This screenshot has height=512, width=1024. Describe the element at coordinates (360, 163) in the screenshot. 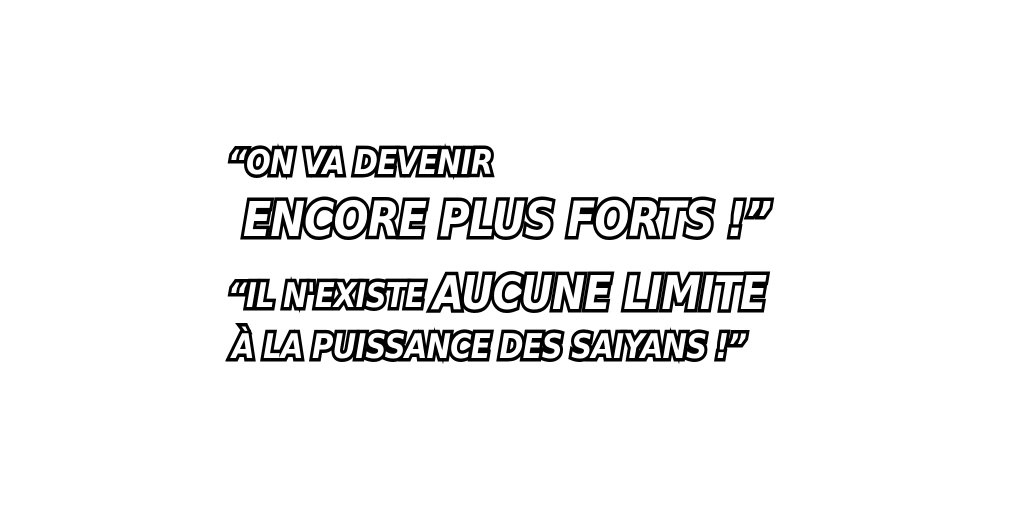

I see `quote-1-line-1: “ON VA DEVENIR` at that location.